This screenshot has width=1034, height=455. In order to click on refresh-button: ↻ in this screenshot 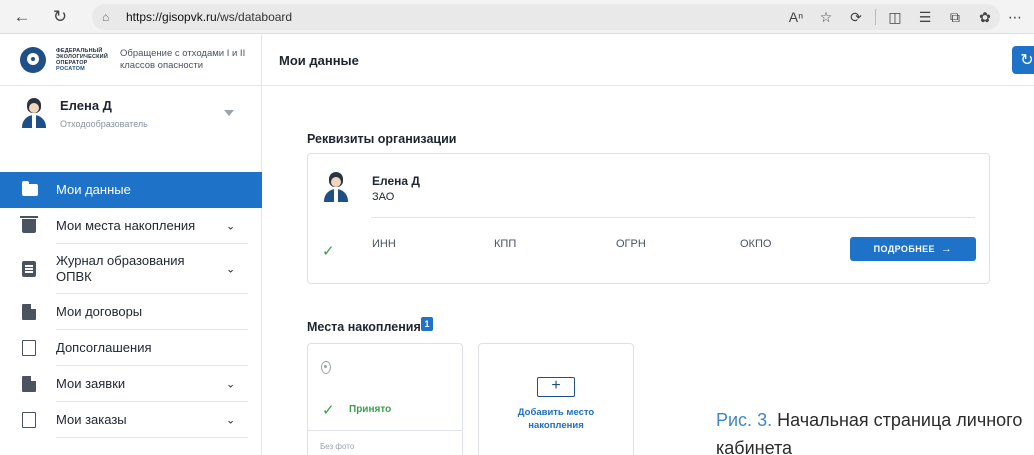, I will do `click(1023, 60)`.